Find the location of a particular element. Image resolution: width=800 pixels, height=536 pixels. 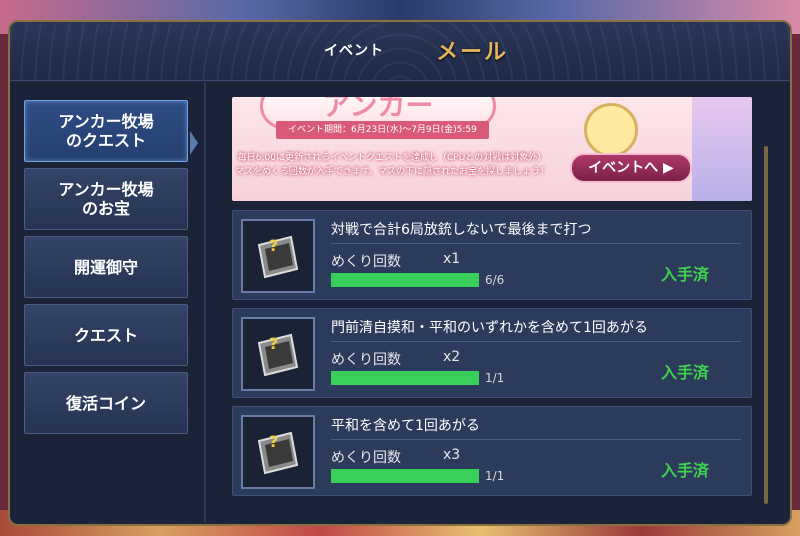

quest-title: 対戦で合計6局放銃しないで最後まで打つ is located at coordinates (461, 230).